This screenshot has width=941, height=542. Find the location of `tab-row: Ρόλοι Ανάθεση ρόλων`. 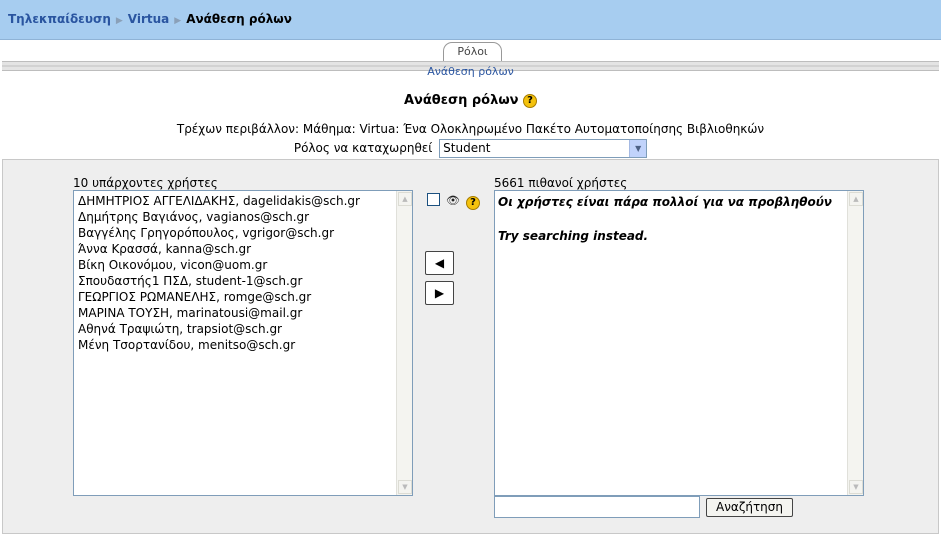

tab-row: Ρόλοι Ανάθεση ρόλων is located at coordinates (470, 60).